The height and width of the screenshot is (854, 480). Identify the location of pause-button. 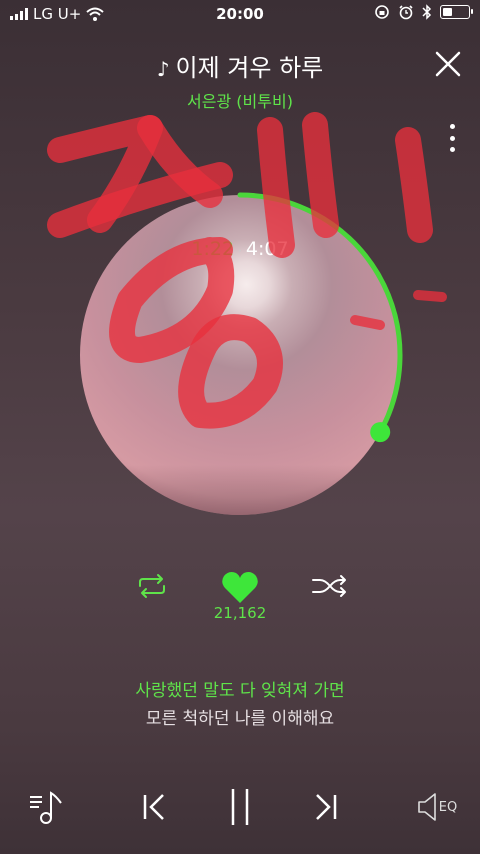
(240, 807).